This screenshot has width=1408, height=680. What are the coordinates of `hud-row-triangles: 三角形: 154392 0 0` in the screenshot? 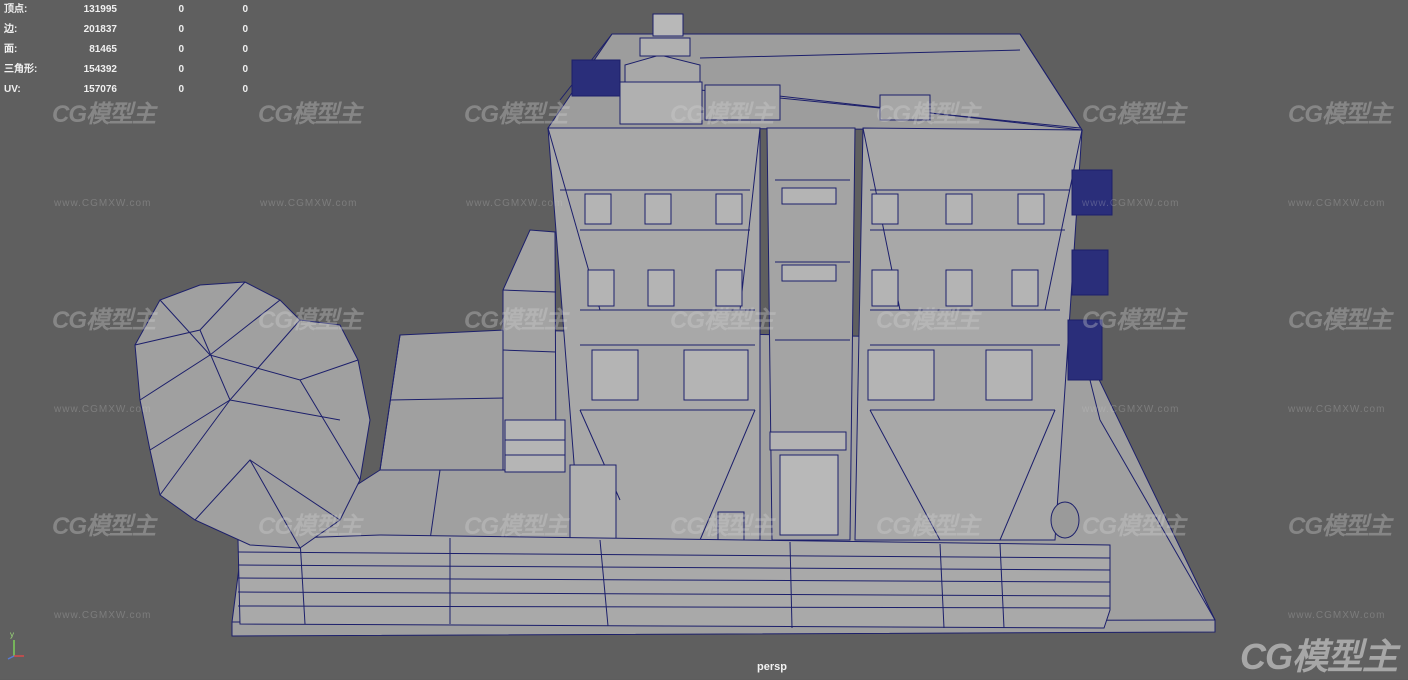 It's located at (134, 70).